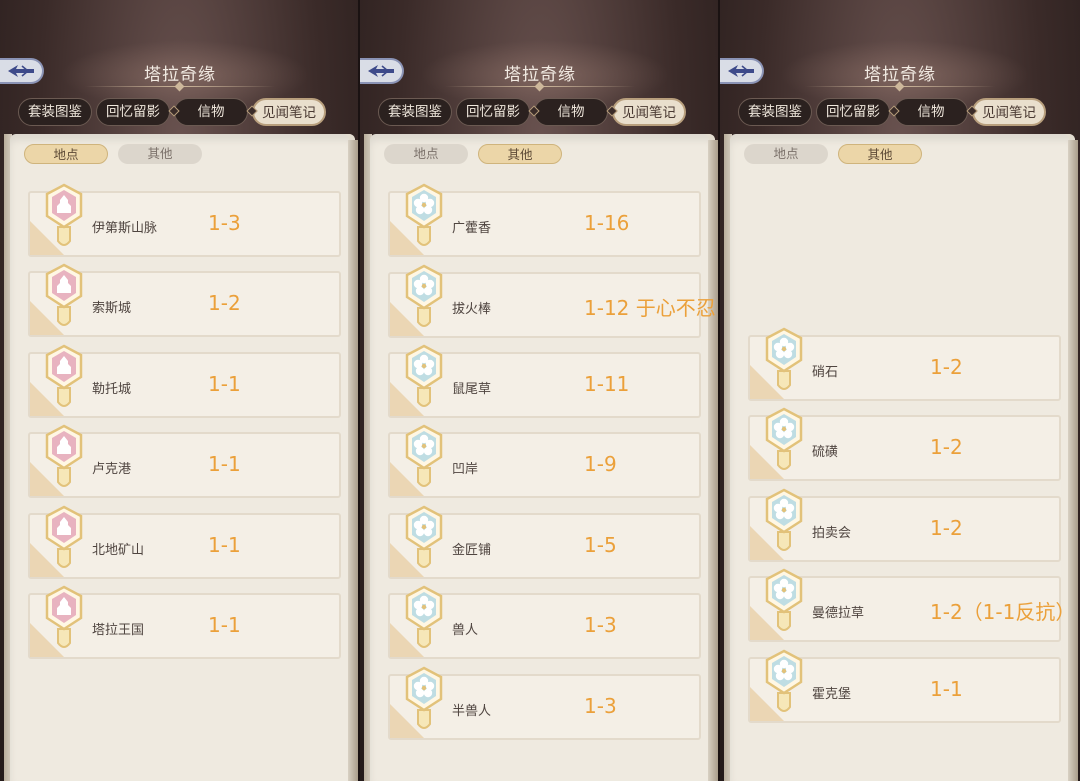 Image resolution: width=1080 pixels, height=781 pixels. What do you see at coordinates (465, 469) in the screenshot?
I see `item-name: 凹岸` at bounding box center [465, 469].